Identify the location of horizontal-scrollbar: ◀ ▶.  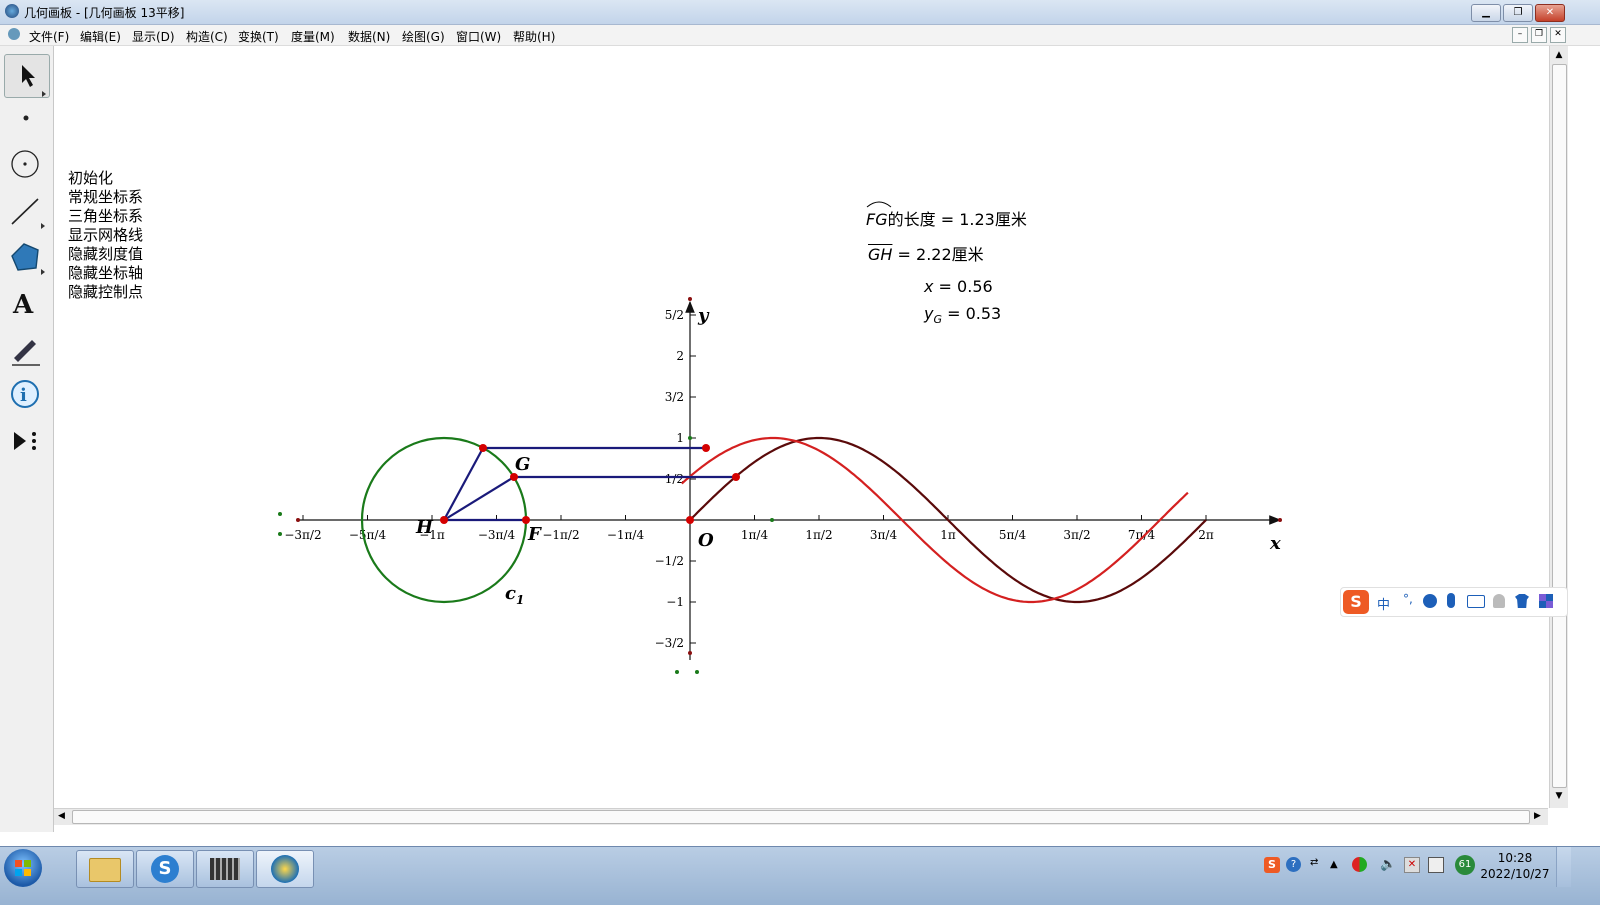
(801, 816).